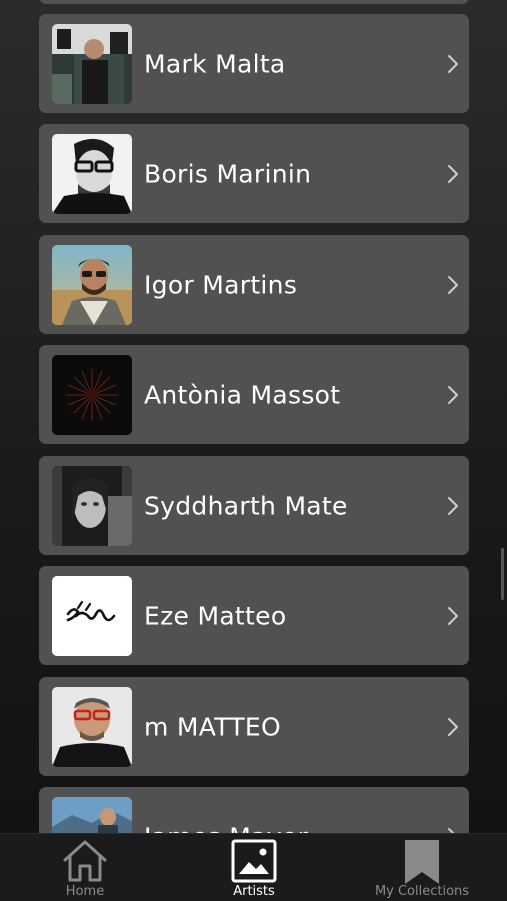  I want to click on artist-row: m MATTEO, so click(254, 726).